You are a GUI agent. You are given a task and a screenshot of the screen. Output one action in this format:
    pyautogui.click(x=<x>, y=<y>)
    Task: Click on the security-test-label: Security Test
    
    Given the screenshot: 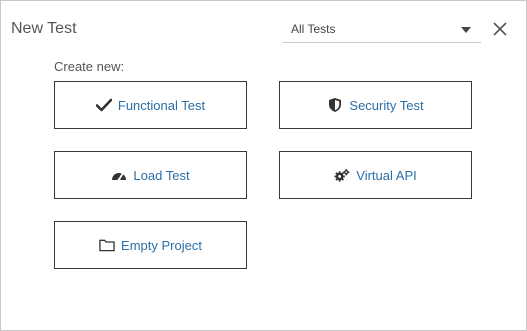 What is the action you would take?
    pyautogui.click(x=386, y=105)
    